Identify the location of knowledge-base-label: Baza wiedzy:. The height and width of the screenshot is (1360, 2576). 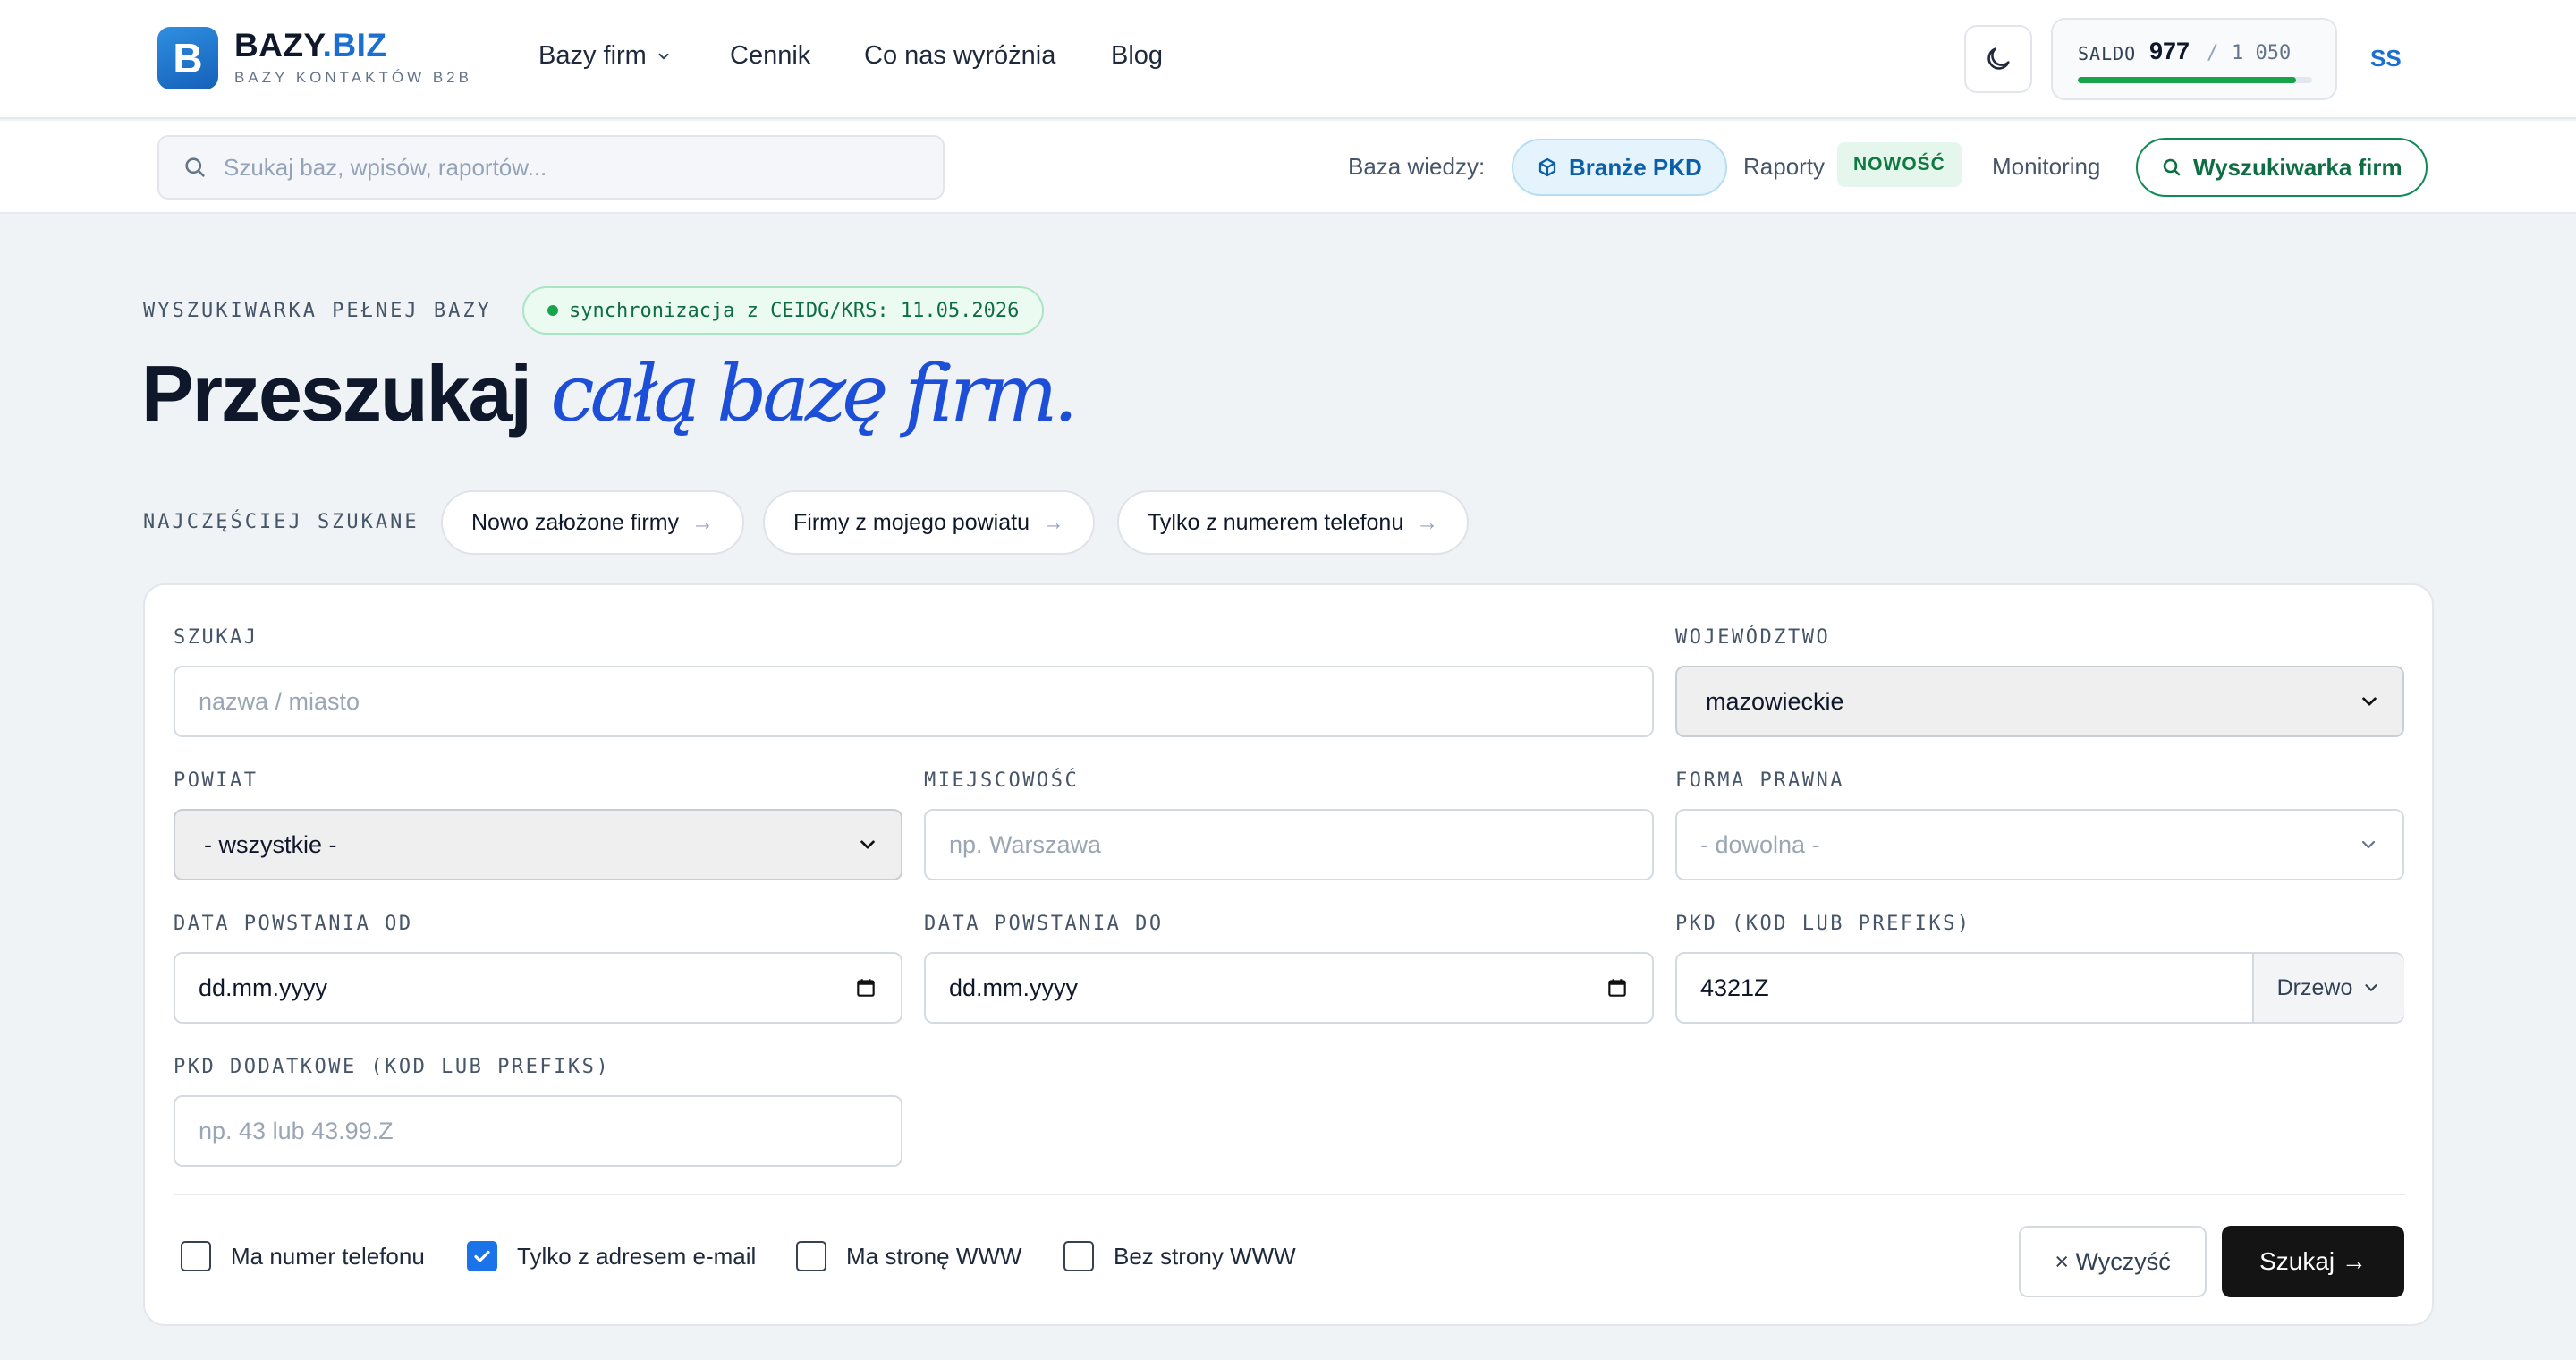
(1417, 166).